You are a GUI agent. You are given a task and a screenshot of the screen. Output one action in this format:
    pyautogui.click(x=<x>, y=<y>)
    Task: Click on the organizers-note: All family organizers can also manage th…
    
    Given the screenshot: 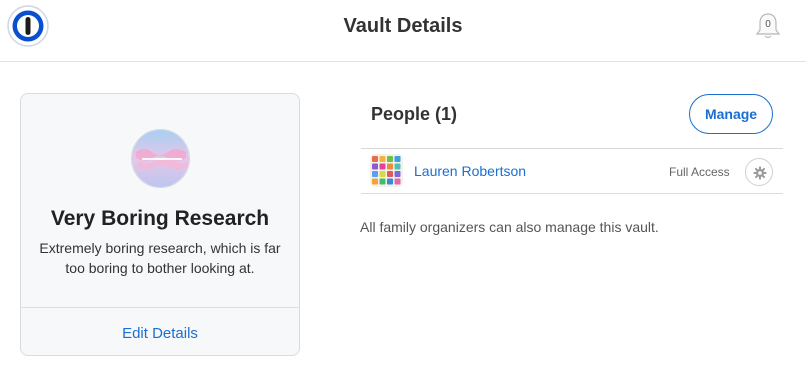 What is the action you would take?
    pyautogui.click(x=509, y=227)
    